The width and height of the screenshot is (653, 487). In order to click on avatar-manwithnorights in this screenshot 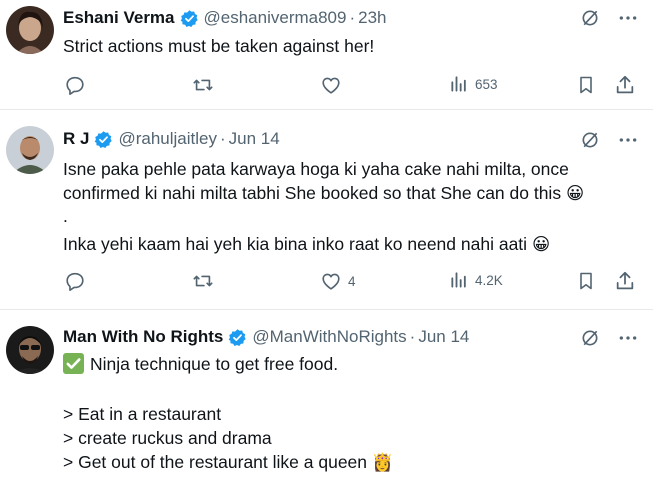, I will do `click(30, 350)`.